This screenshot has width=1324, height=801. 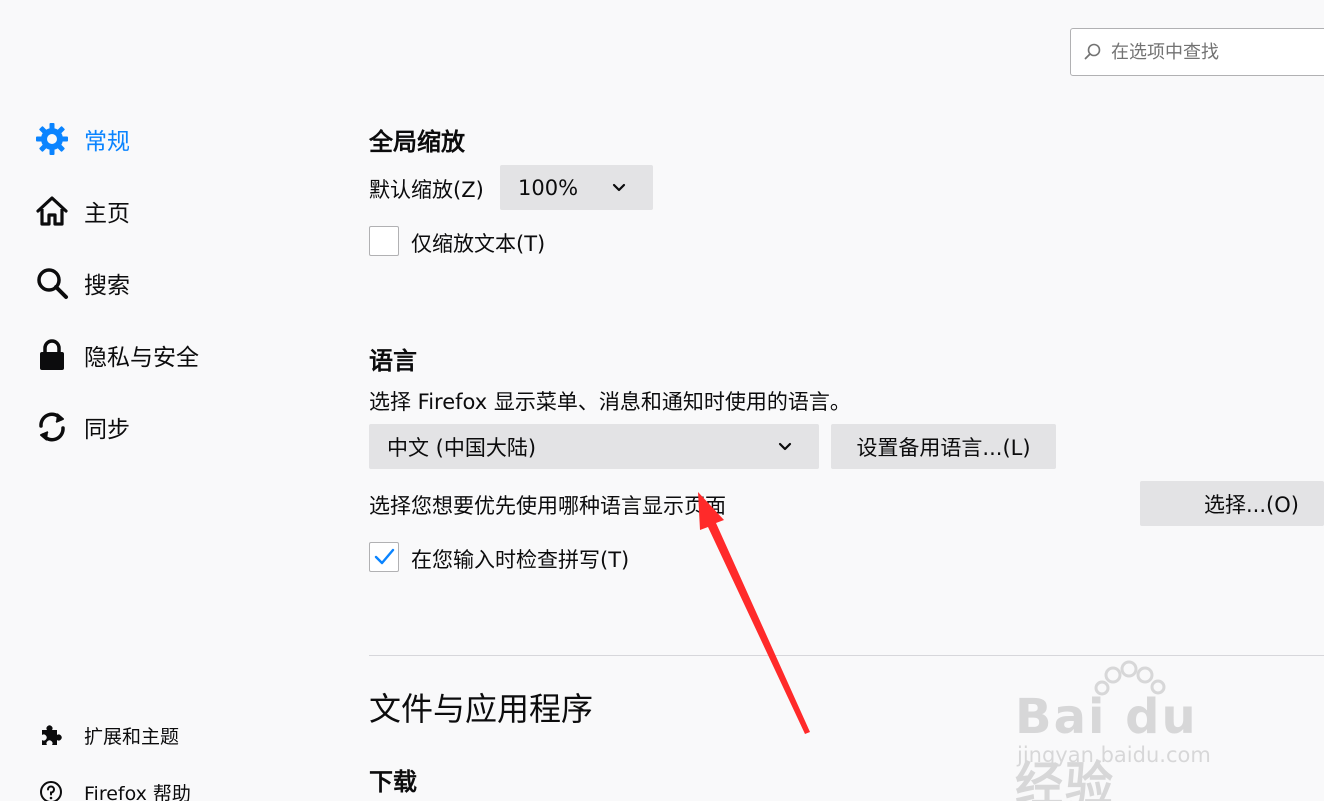 I want to click on spellcheck-label: 在您输入时检查拼写(T), so click(x=520, y=560).